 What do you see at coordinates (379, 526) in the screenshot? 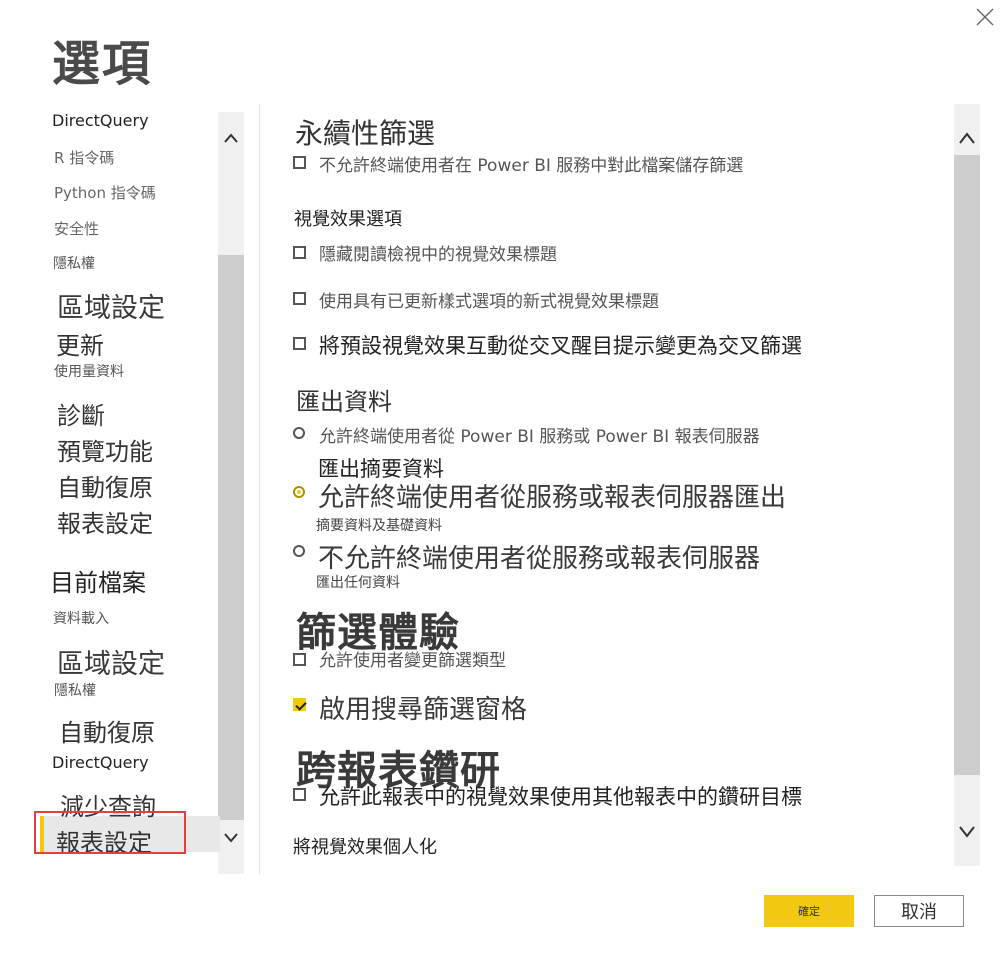
I see `option-sub-export-summarized-and-underlying: 摘要資料及基礎資料` at bounding box center [379, 526].